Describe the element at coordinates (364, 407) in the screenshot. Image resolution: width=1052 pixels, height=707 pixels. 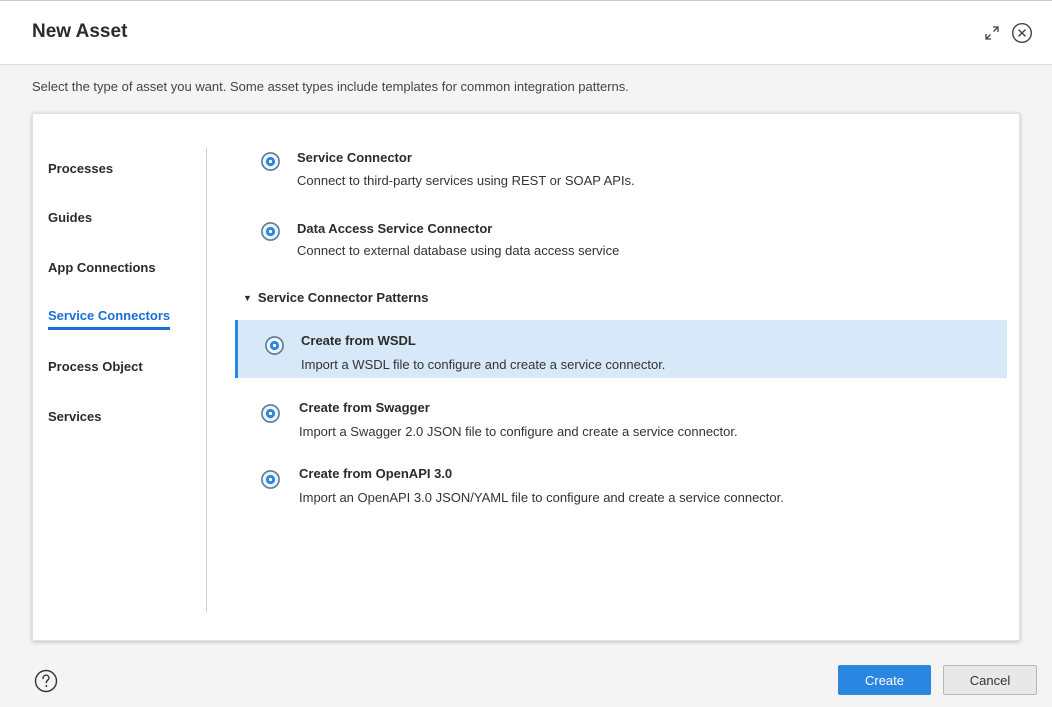
I see `asset-title: Create from Swagger` at that location.